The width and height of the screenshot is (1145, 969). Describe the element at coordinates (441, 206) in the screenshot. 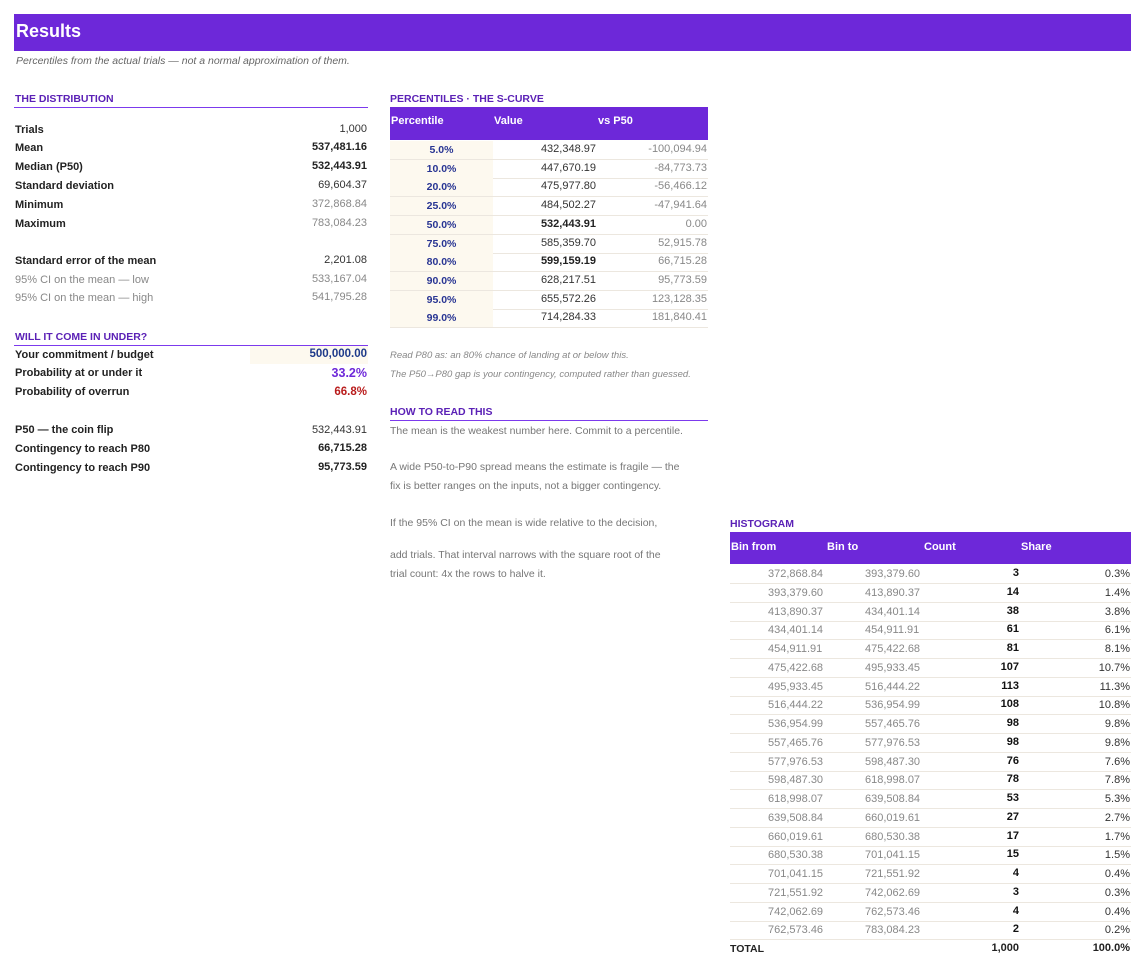

I see `percentile-label: 25.0%` at that location.